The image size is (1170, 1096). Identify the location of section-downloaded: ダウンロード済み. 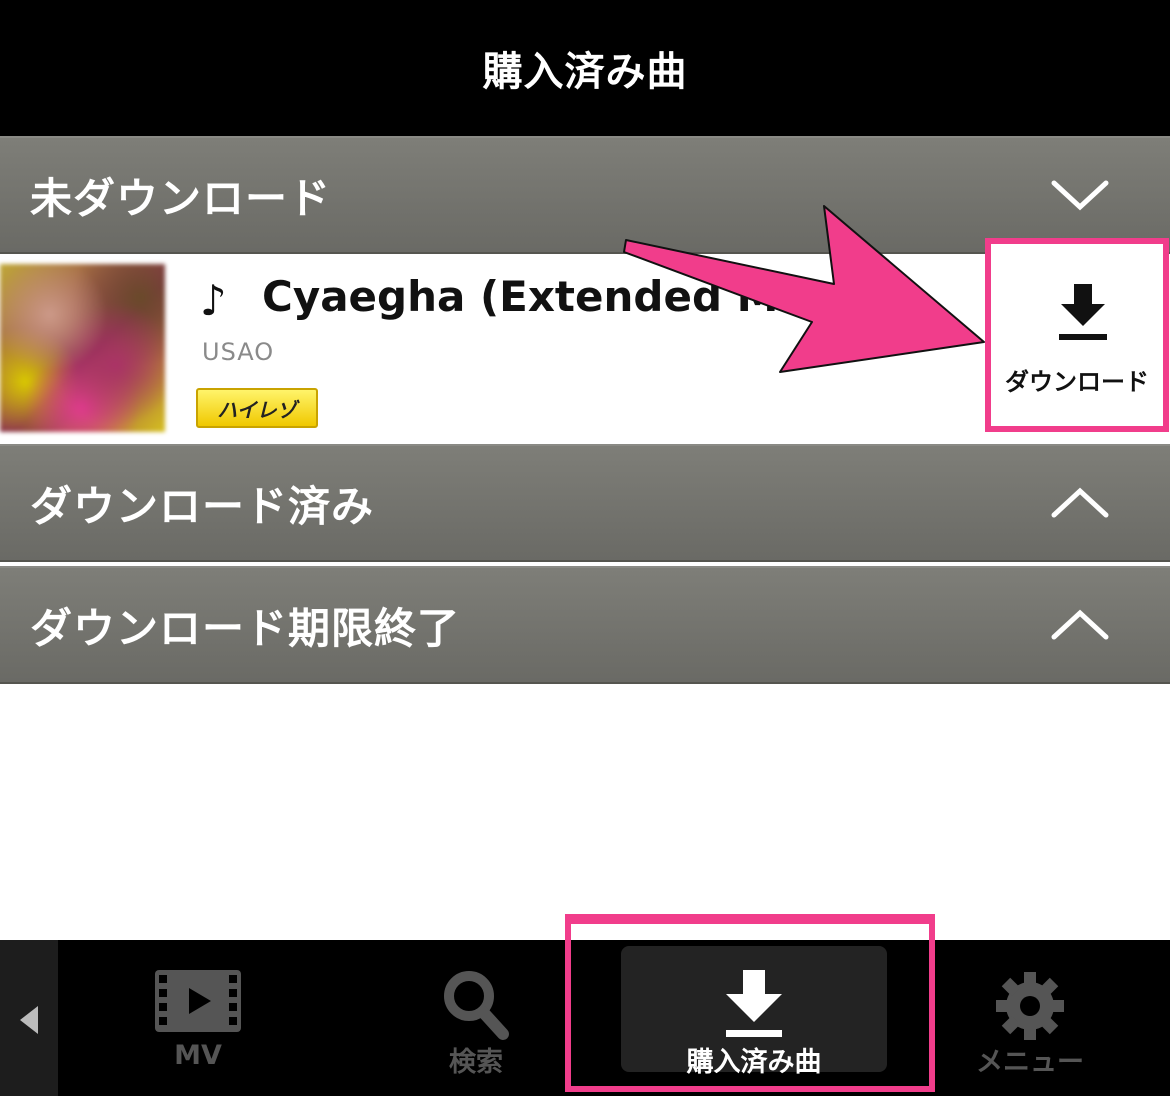
(585, 503).